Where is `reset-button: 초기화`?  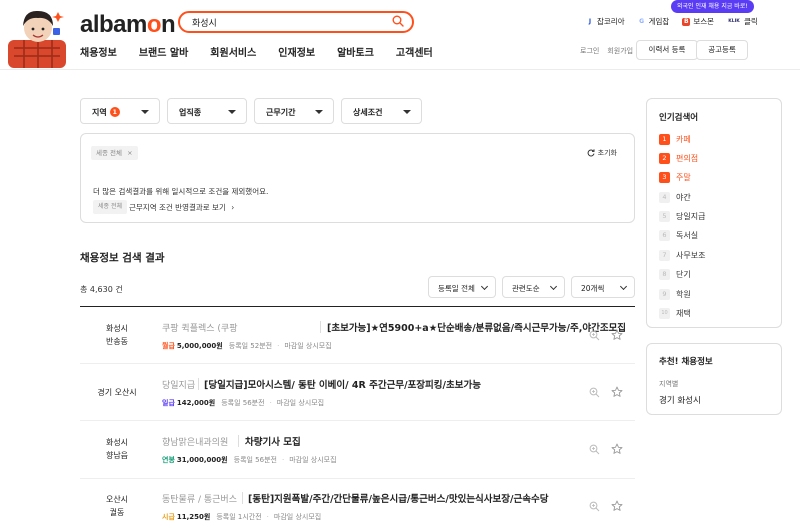
reset-button: 초기화 is located at coordinates (602, 153).